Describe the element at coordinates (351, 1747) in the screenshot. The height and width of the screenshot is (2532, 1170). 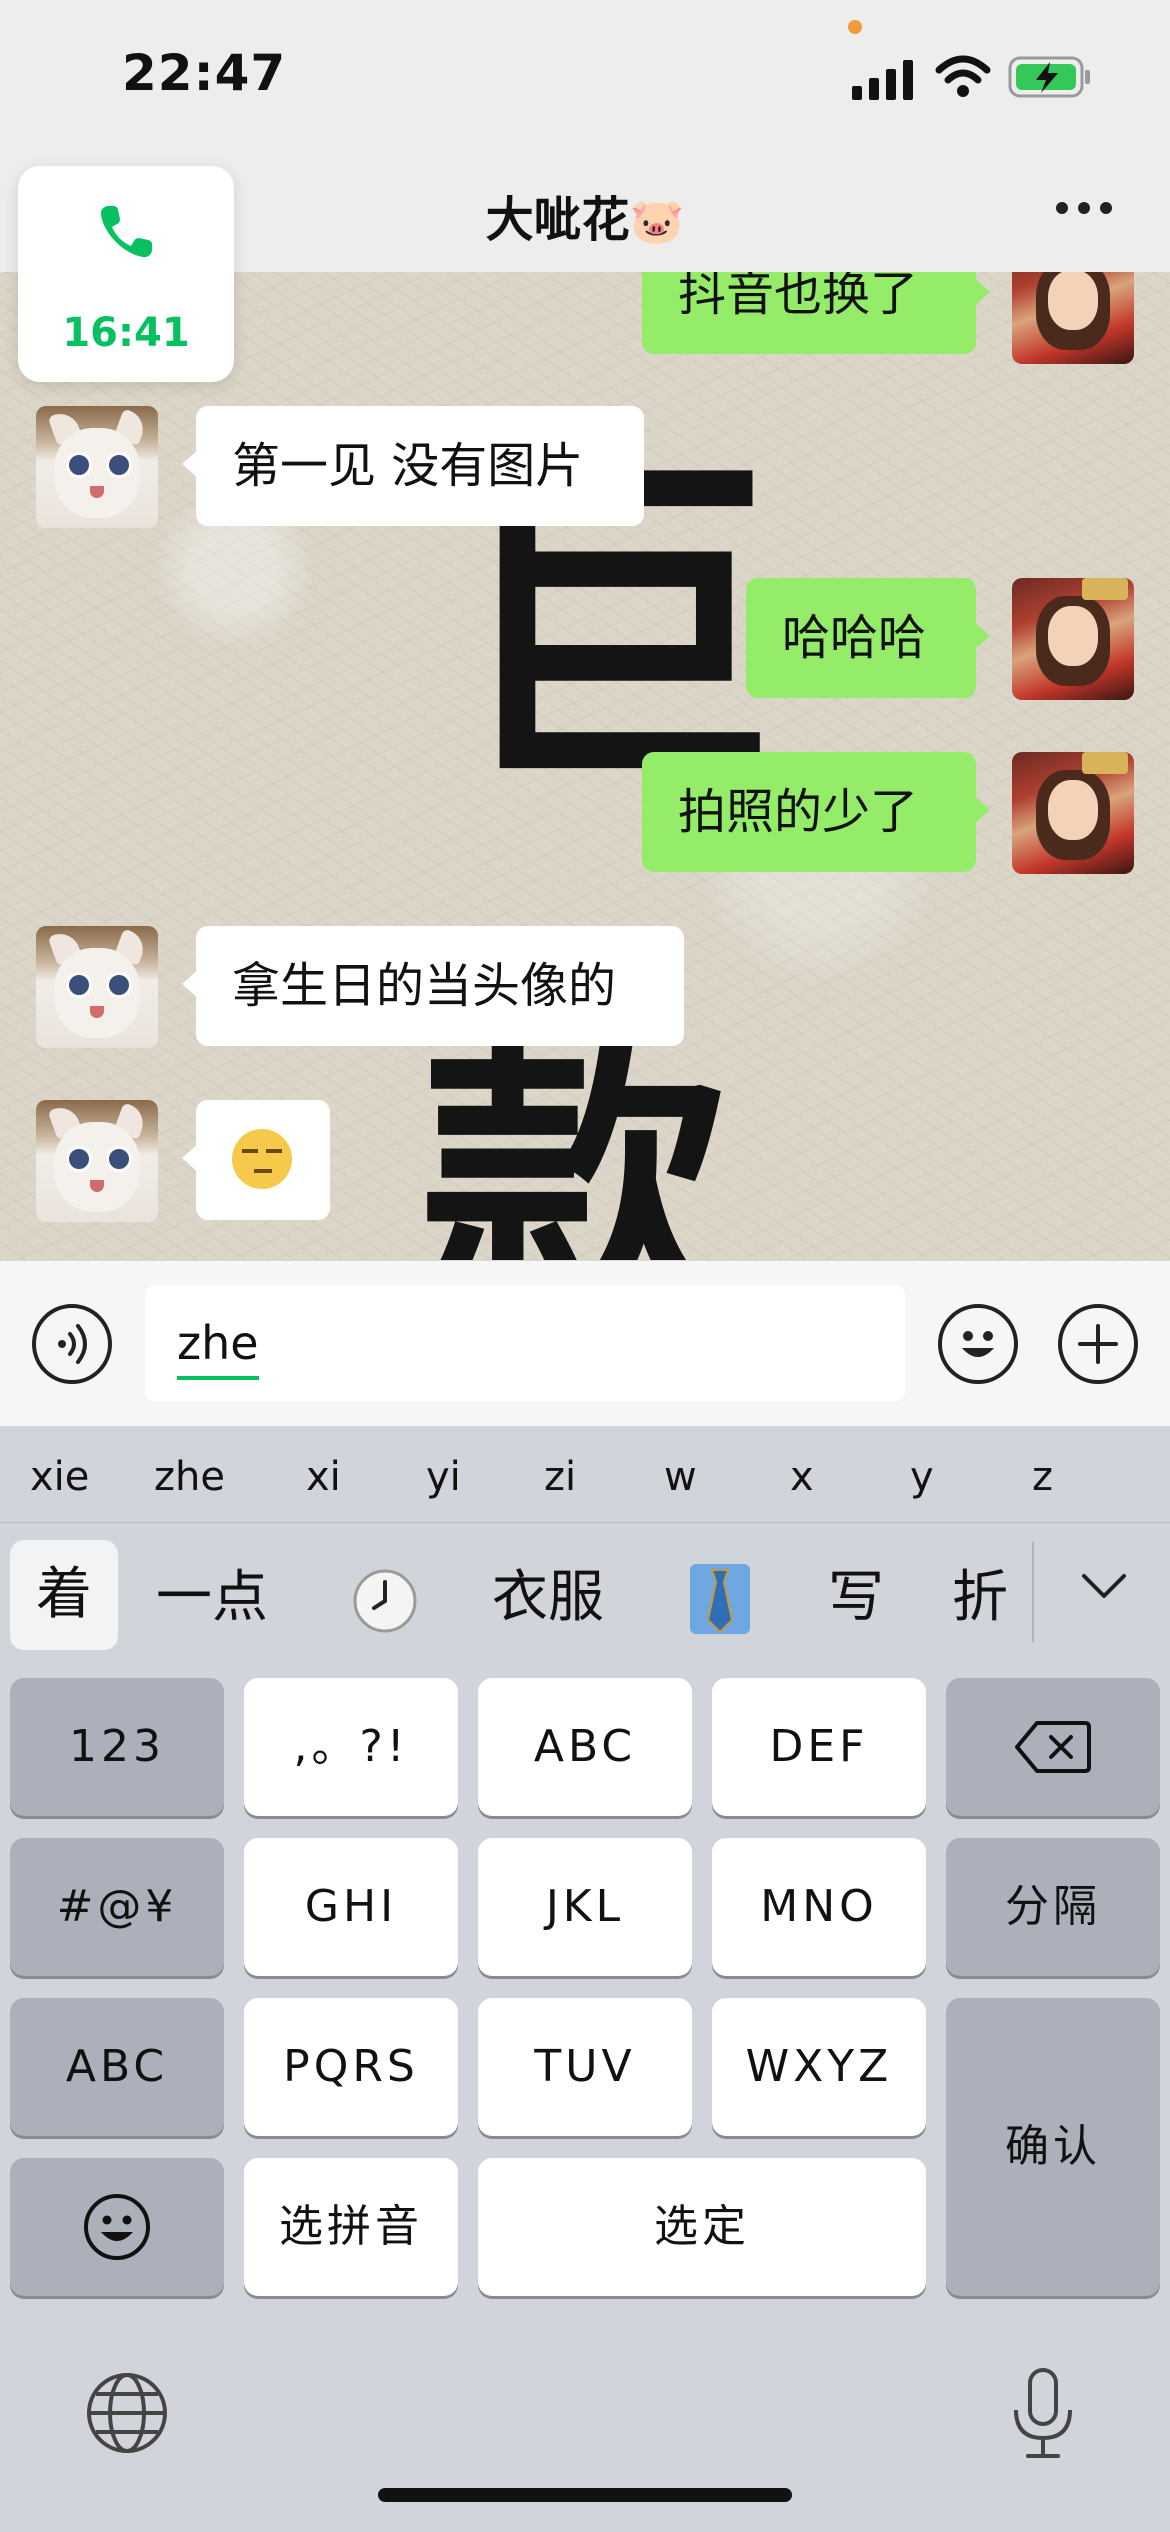
I see `key-punctuation: ,。?!` at that location.